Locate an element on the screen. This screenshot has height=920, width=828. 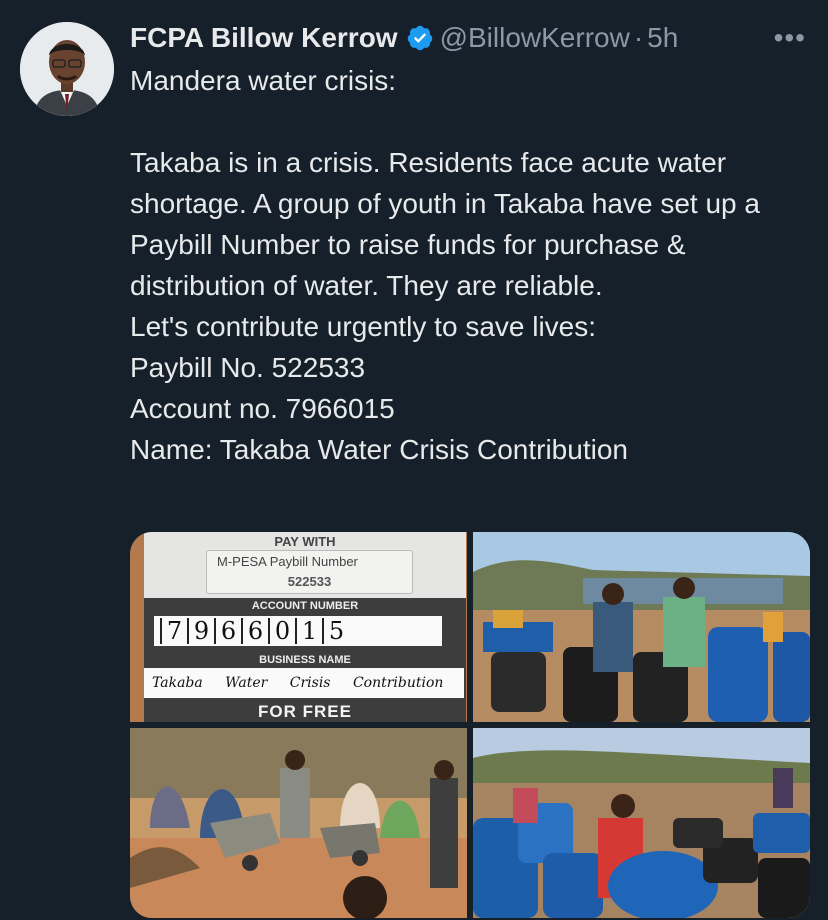
media-photo-wheelbarrows is located at coordinates (298, 823).